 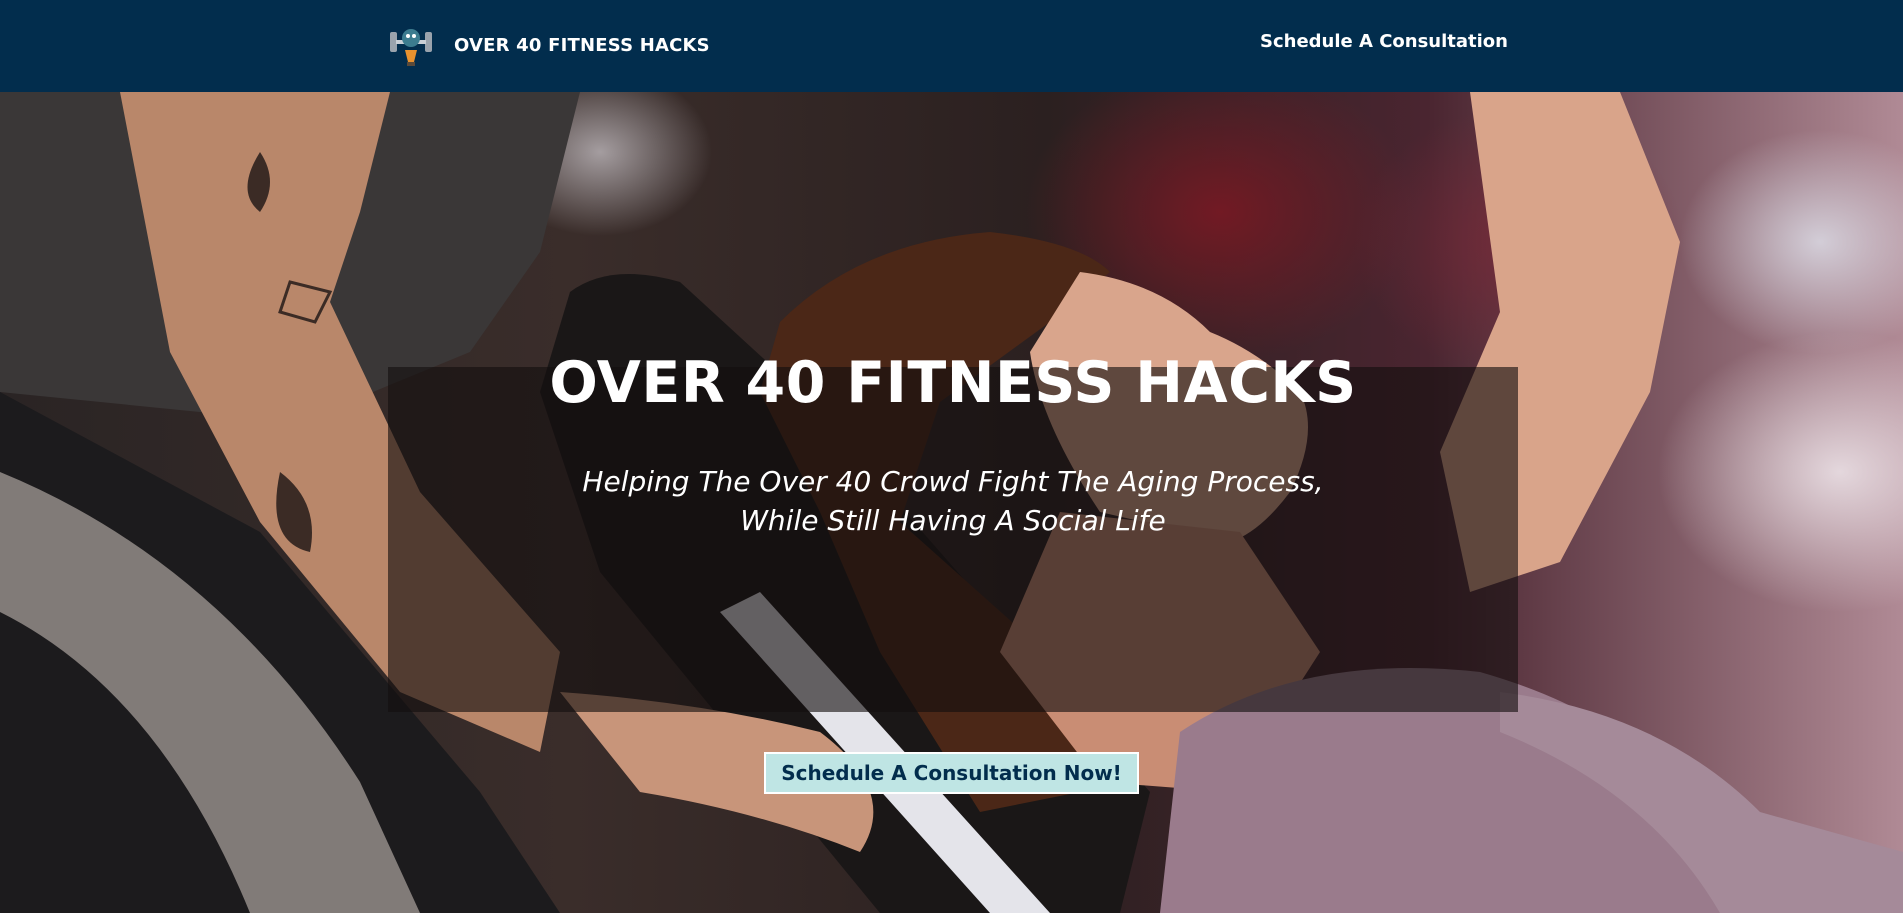 I want to click on brand-name: OVER 40 FITNESS HACKS, so click(x=582, y=45).